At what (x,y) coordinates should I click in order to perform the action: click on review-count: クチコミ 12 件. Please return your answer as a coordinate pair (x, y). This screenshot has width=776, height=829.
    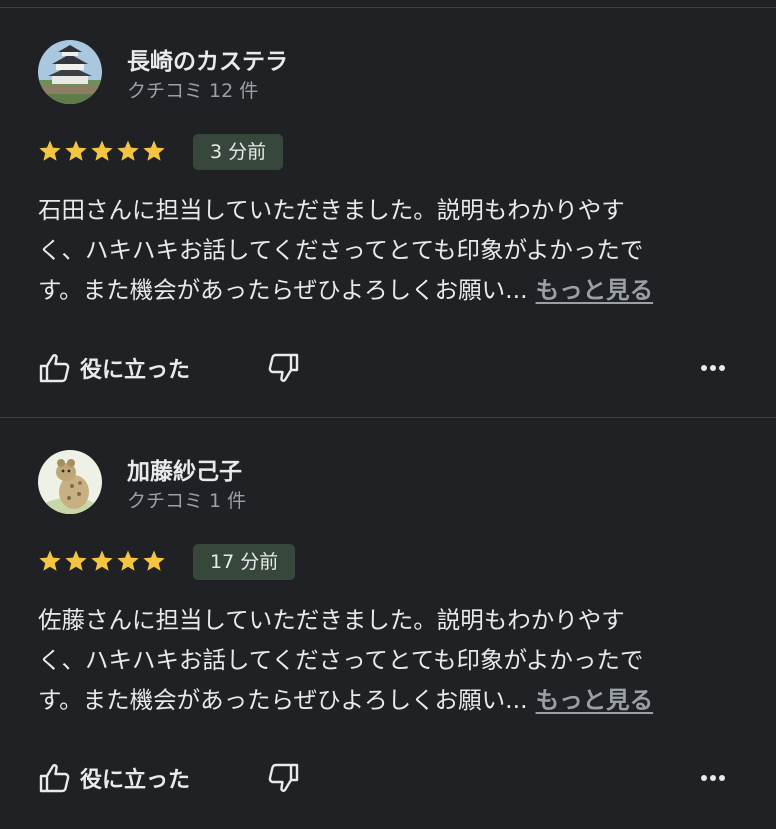
    Looking at the image, I should click on (193, 91).